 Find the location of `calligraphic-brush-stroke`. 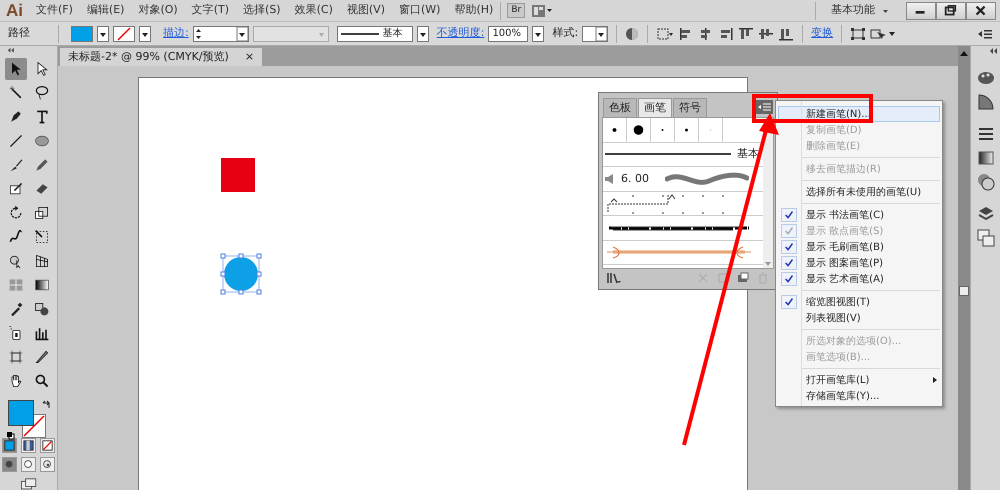

calligraphic-brush-stroke is located at coordinates (707, 179).